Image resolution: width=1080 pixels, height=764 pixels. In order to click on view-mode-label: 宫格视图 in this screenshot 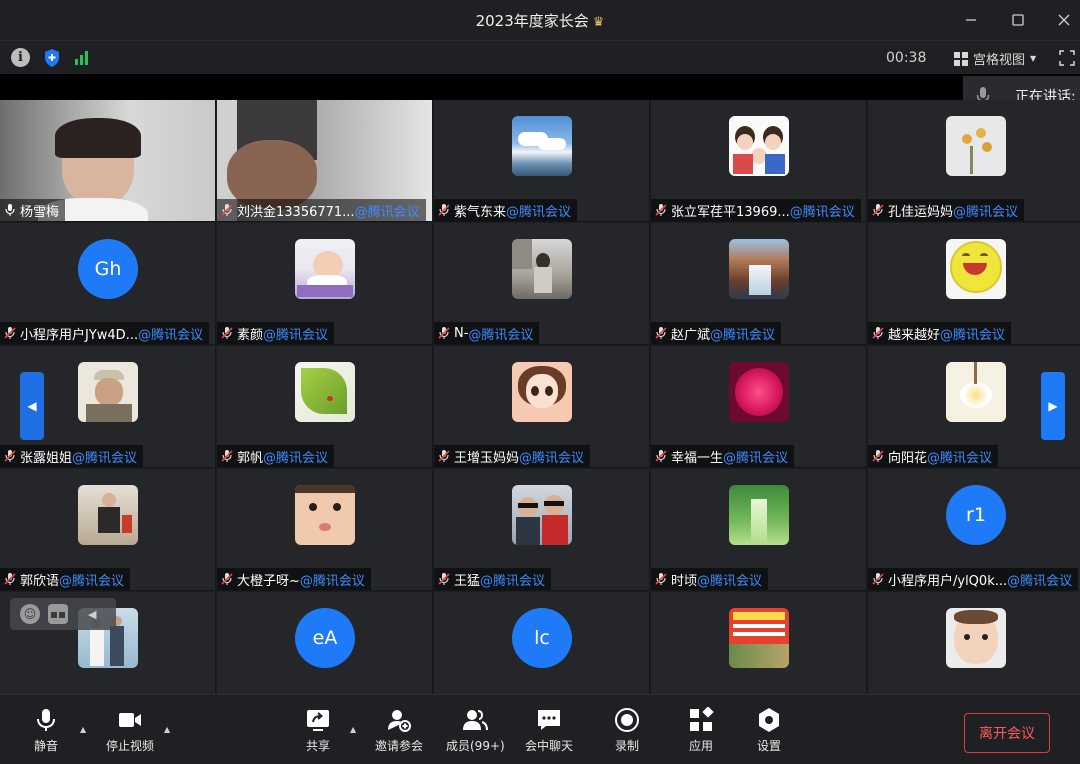, I will do `click(999, 60)`.